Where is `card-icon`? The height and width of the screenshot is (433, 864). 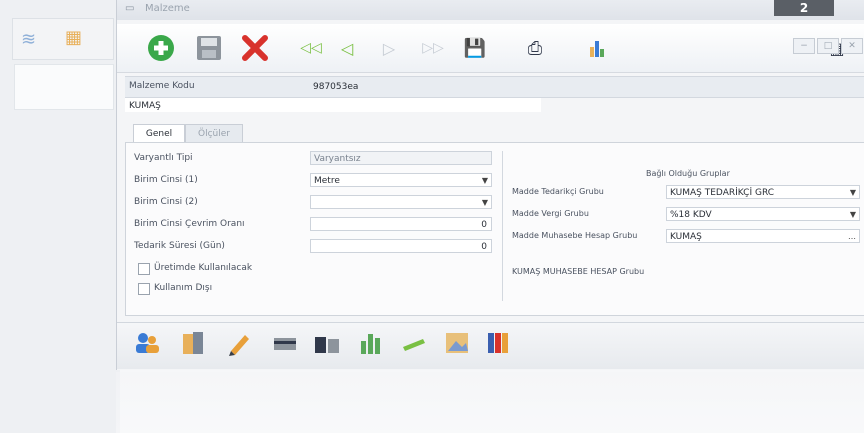 card-icon is located at coordinates (285, 343).